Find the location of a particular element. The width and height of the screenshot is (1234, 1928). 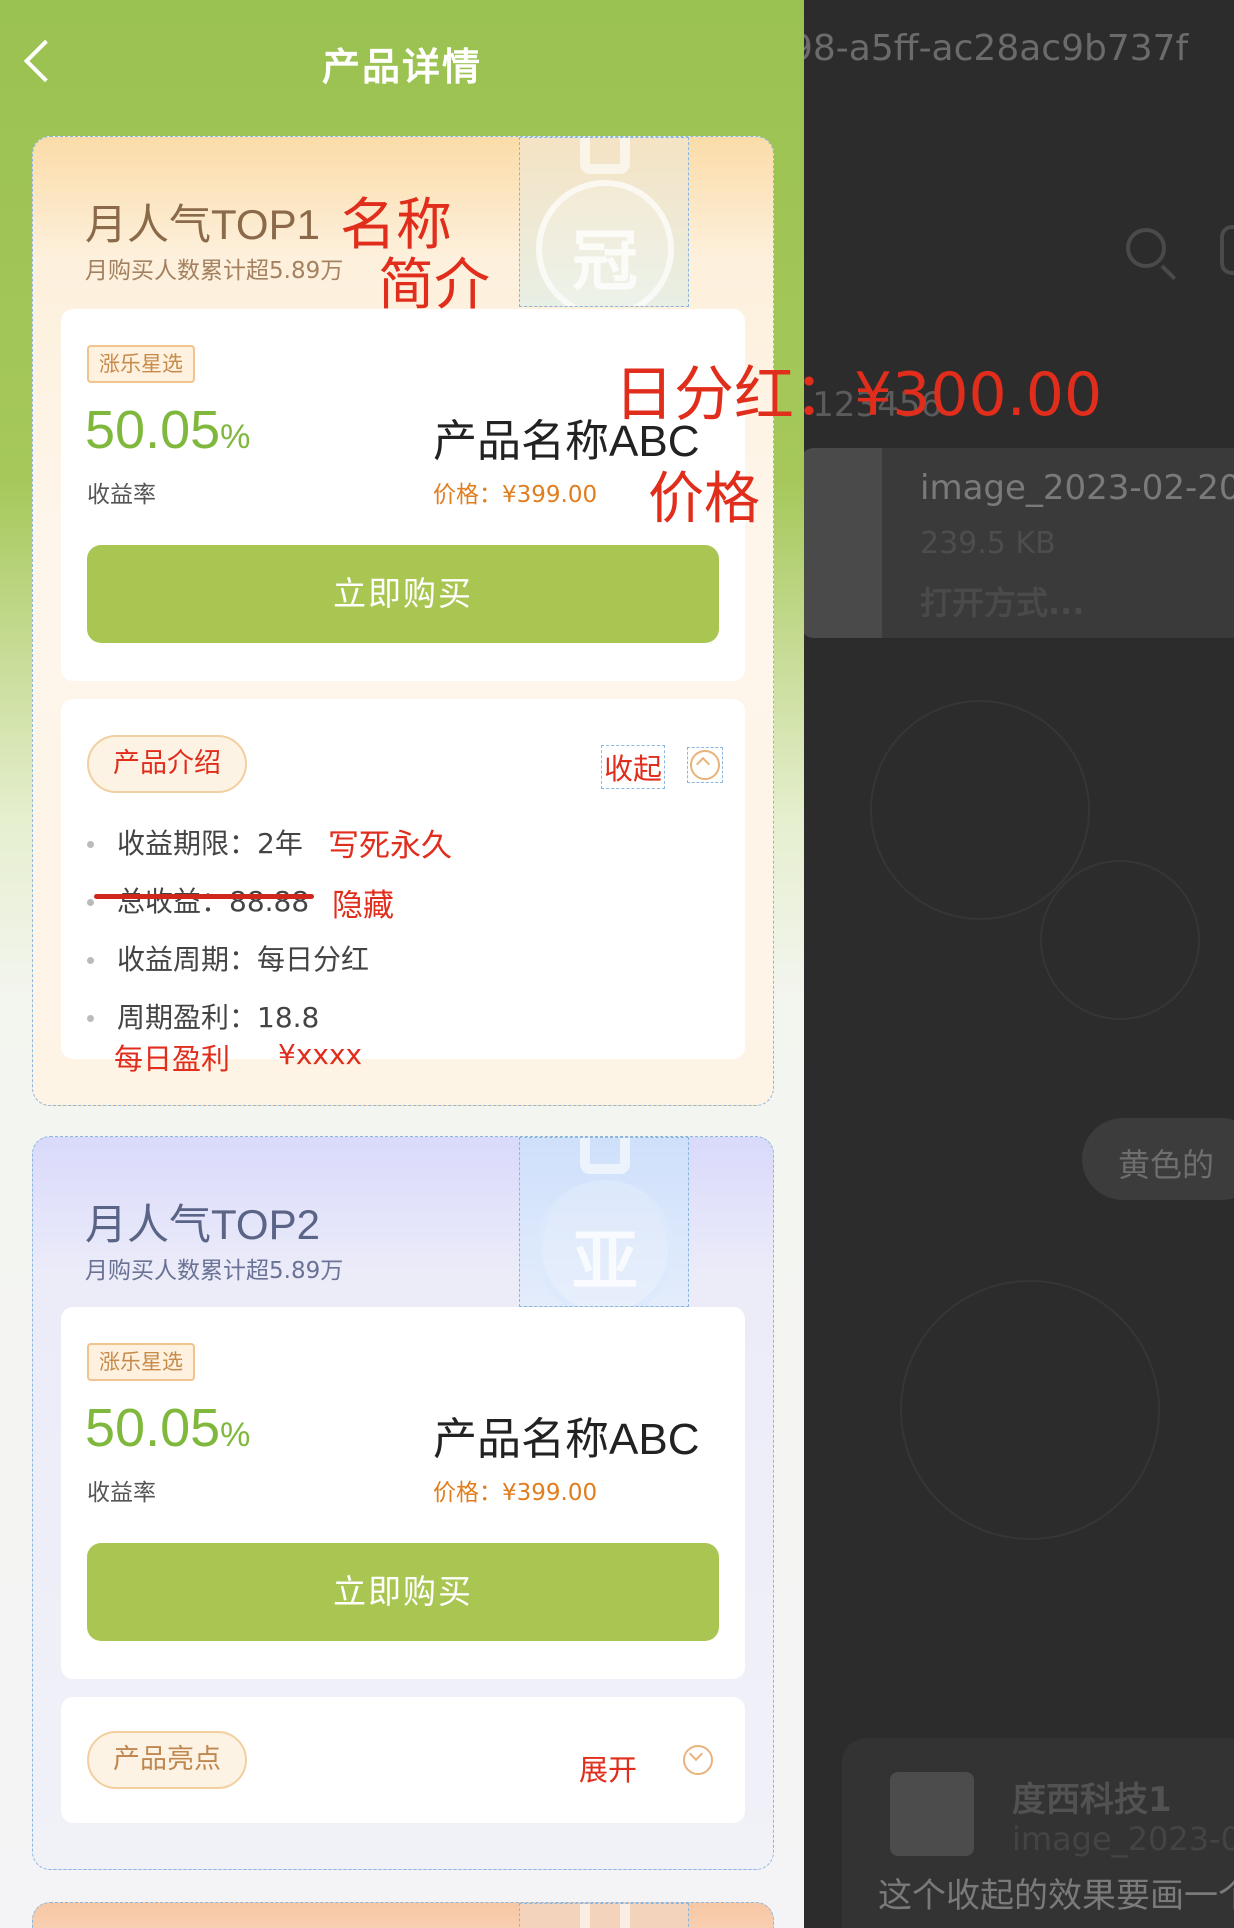

medal-char: 冠 is located at coordinates (605, 261).